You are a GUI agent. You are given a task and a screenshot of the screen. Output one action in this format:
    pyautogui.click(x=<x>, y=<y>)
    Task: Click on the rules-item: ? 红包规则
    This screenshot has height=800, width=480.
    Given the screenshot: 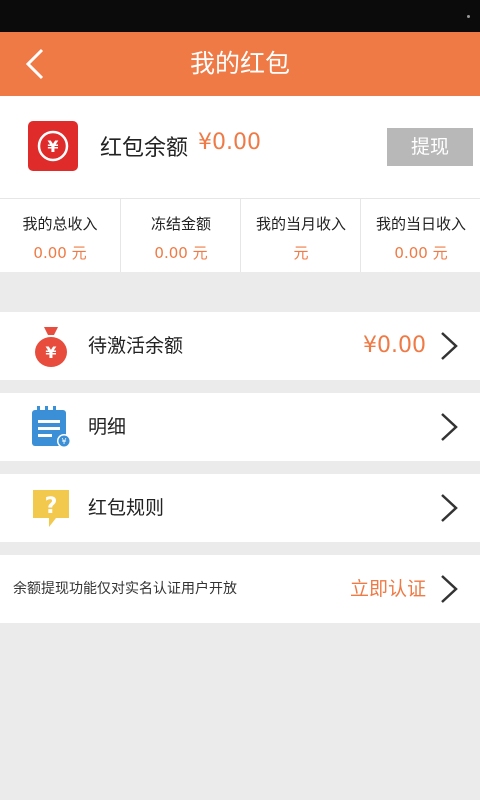 What is the action you would take?
    pyautogui.click(x=240, y=508)
    